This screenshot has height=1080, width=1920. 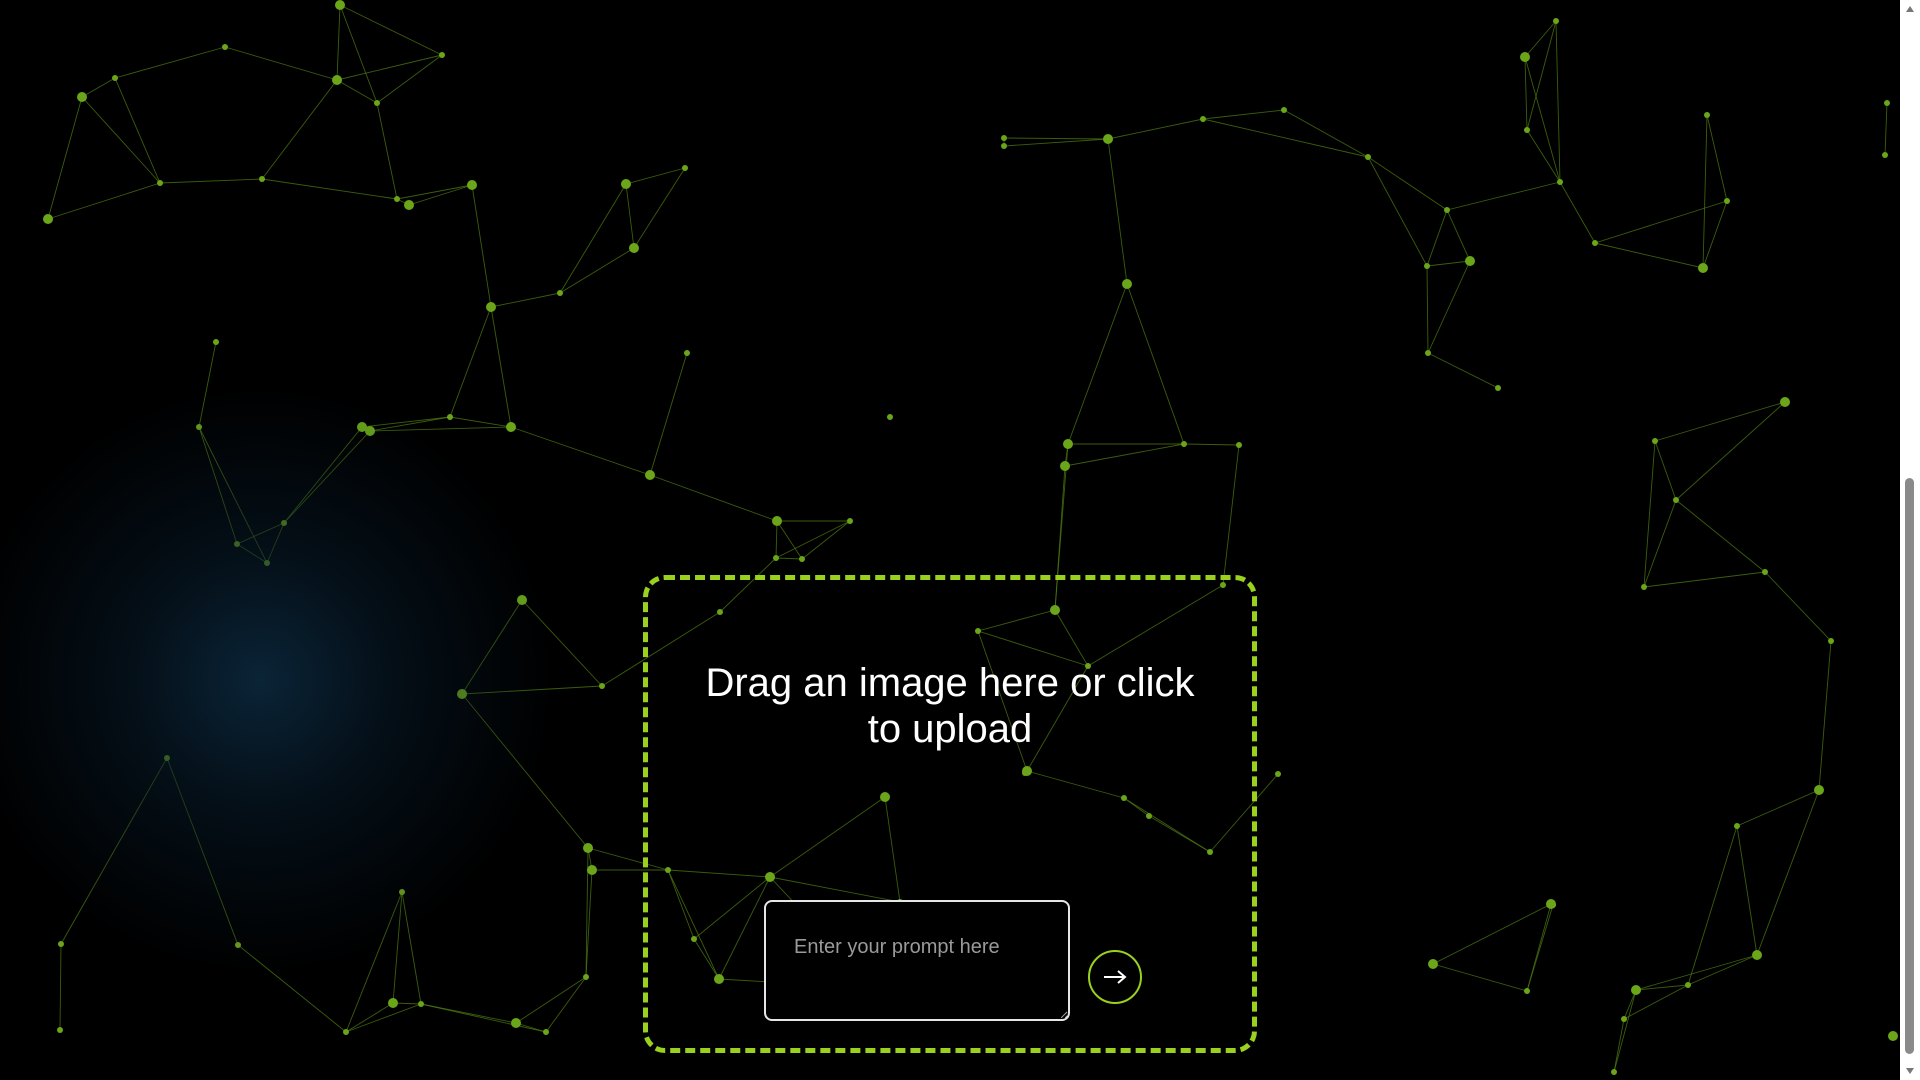 I want to click on prompt-input, so click(x=917, y=960).